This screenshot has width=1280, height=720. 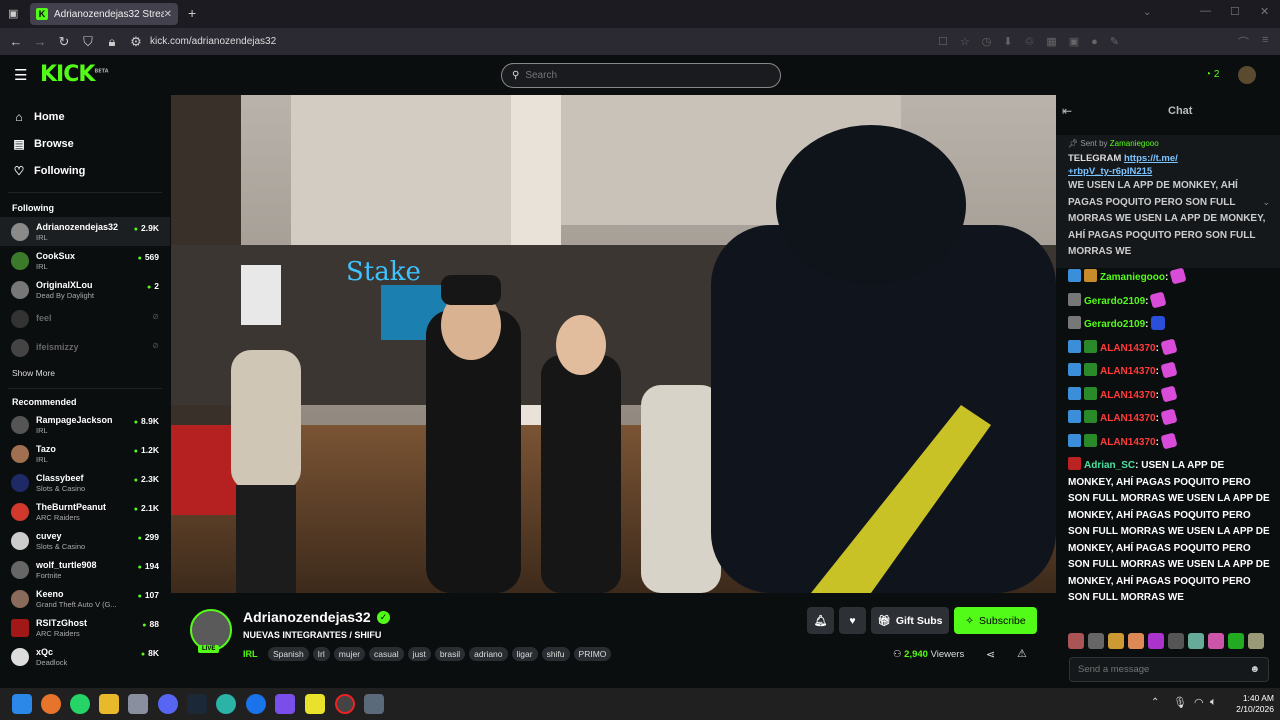 What do you see at coordinates (592, 654) in the screenshot?
I see `tag: PRIMO` at bounding box center [592, 654].